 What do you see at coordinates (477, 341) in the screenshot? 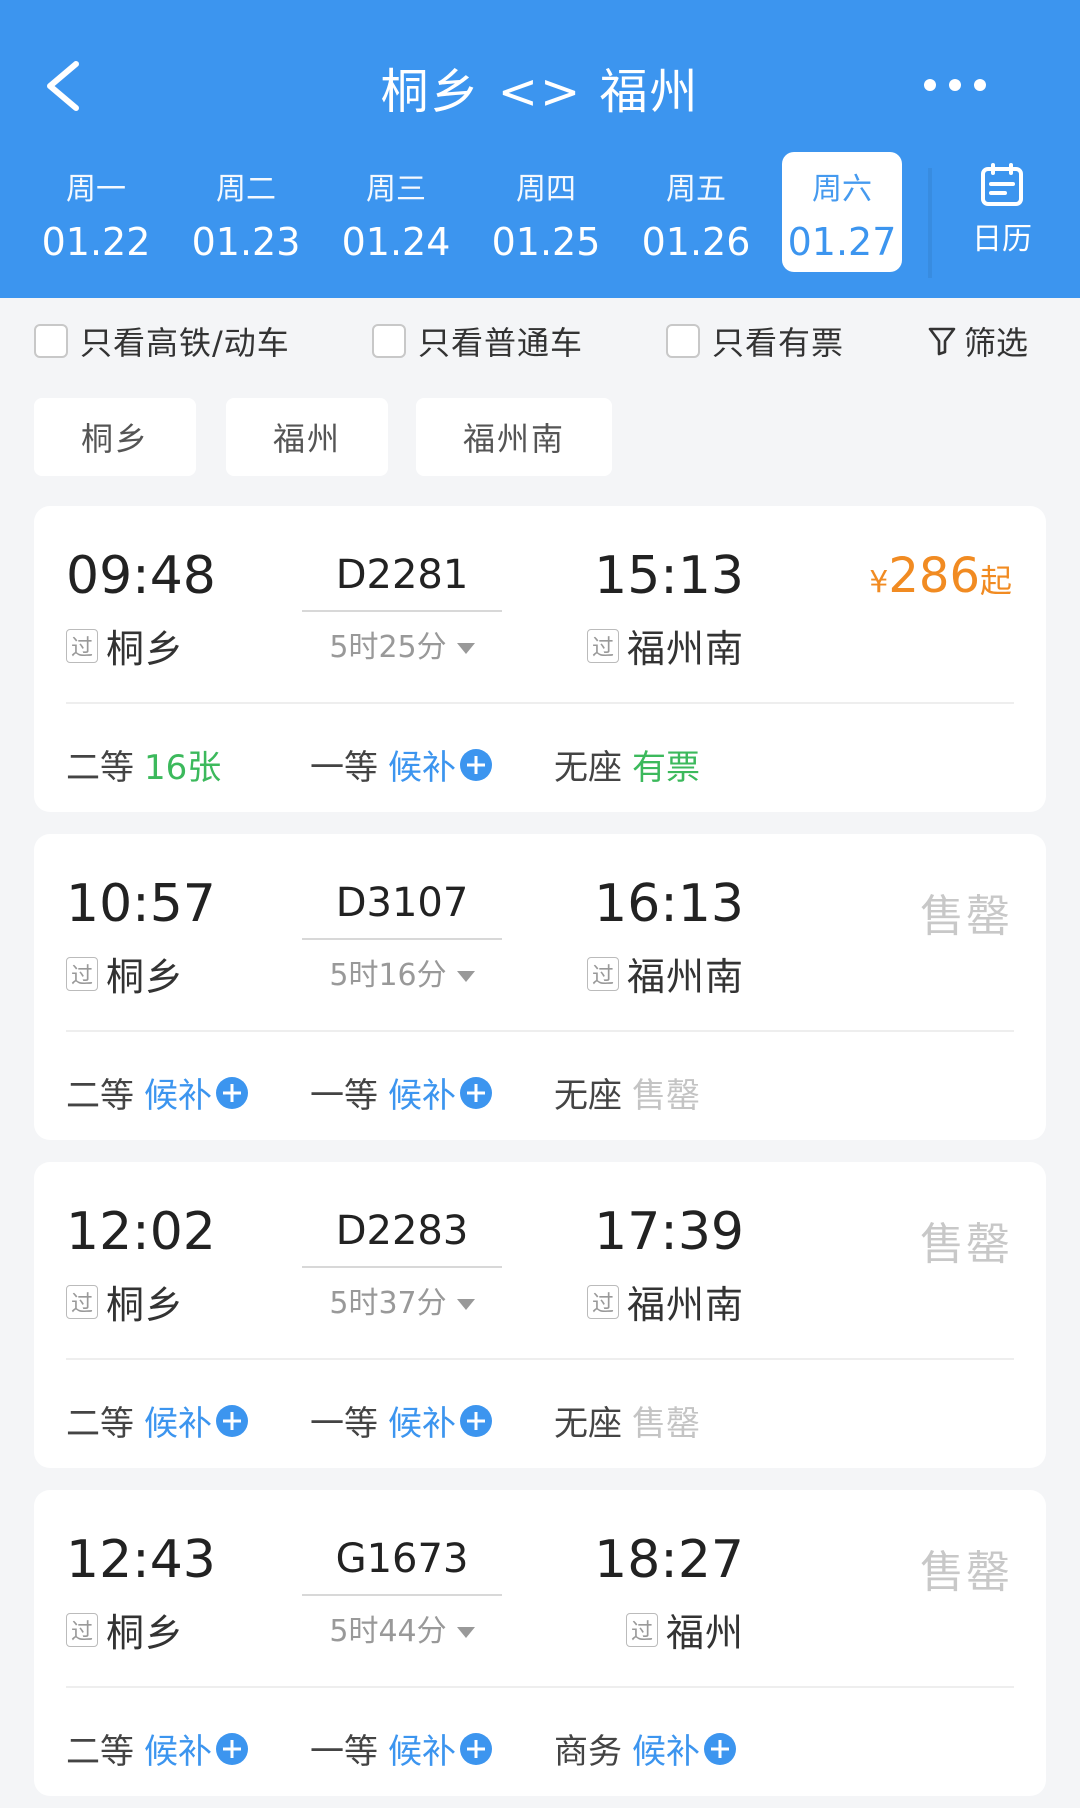
I see `filter-regular-train: 只看普通车` at bounding box center [477, 341].